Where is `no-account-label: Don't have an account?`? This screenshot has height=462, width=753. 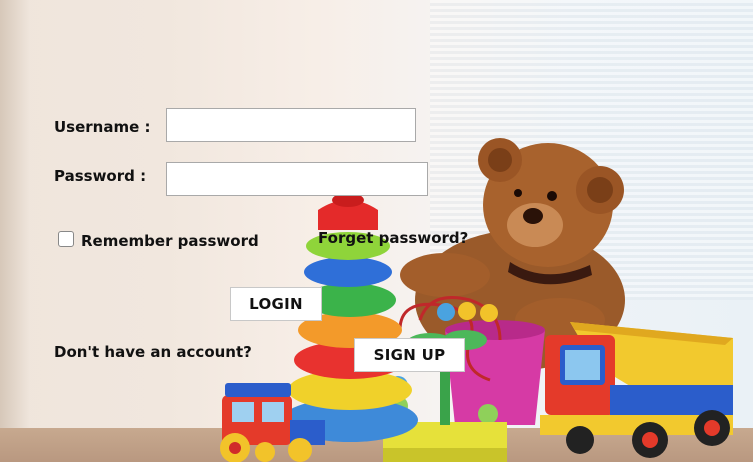
no-account-label: Don't have an account? is located at coordinates (153, 352).